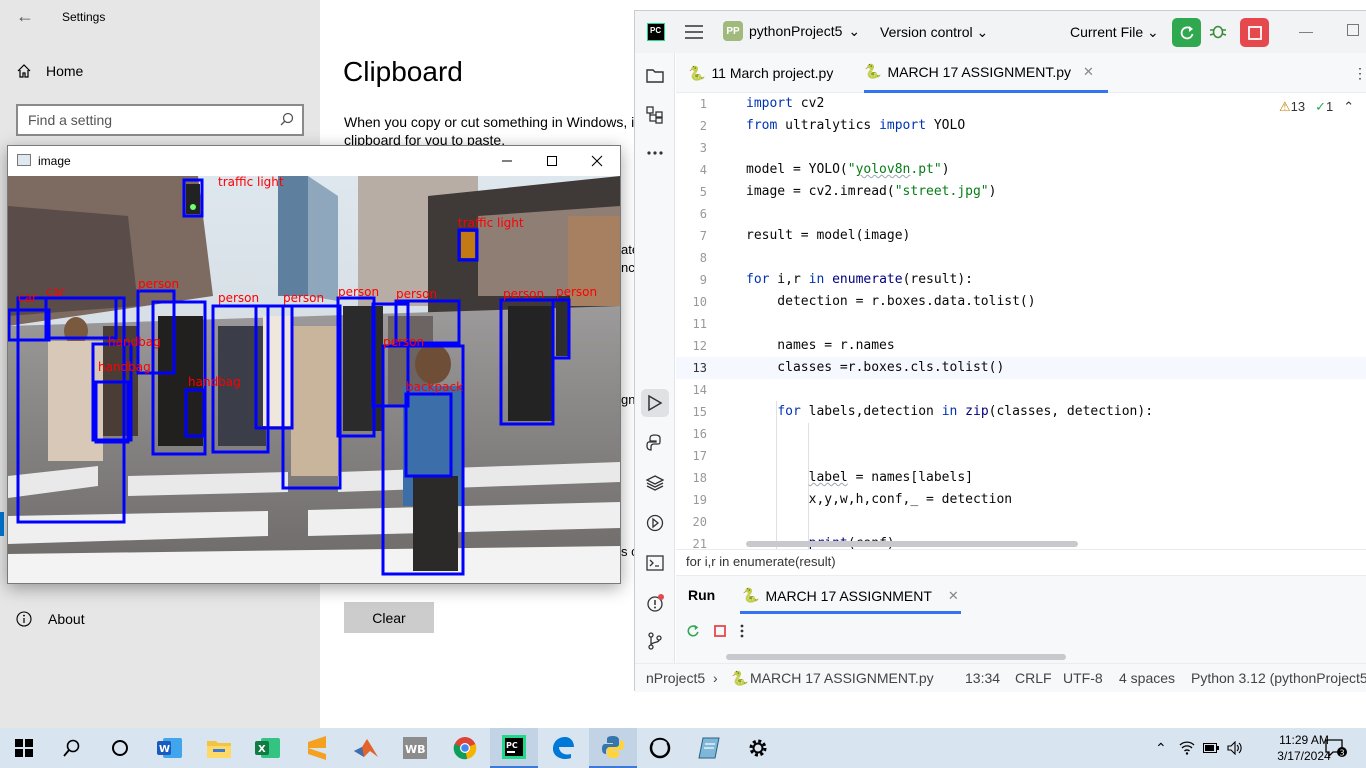 Image resolution: width=1366 pixels, height=768 pixels. I want to click on notification-center-button: 3, so click(1336, 748).